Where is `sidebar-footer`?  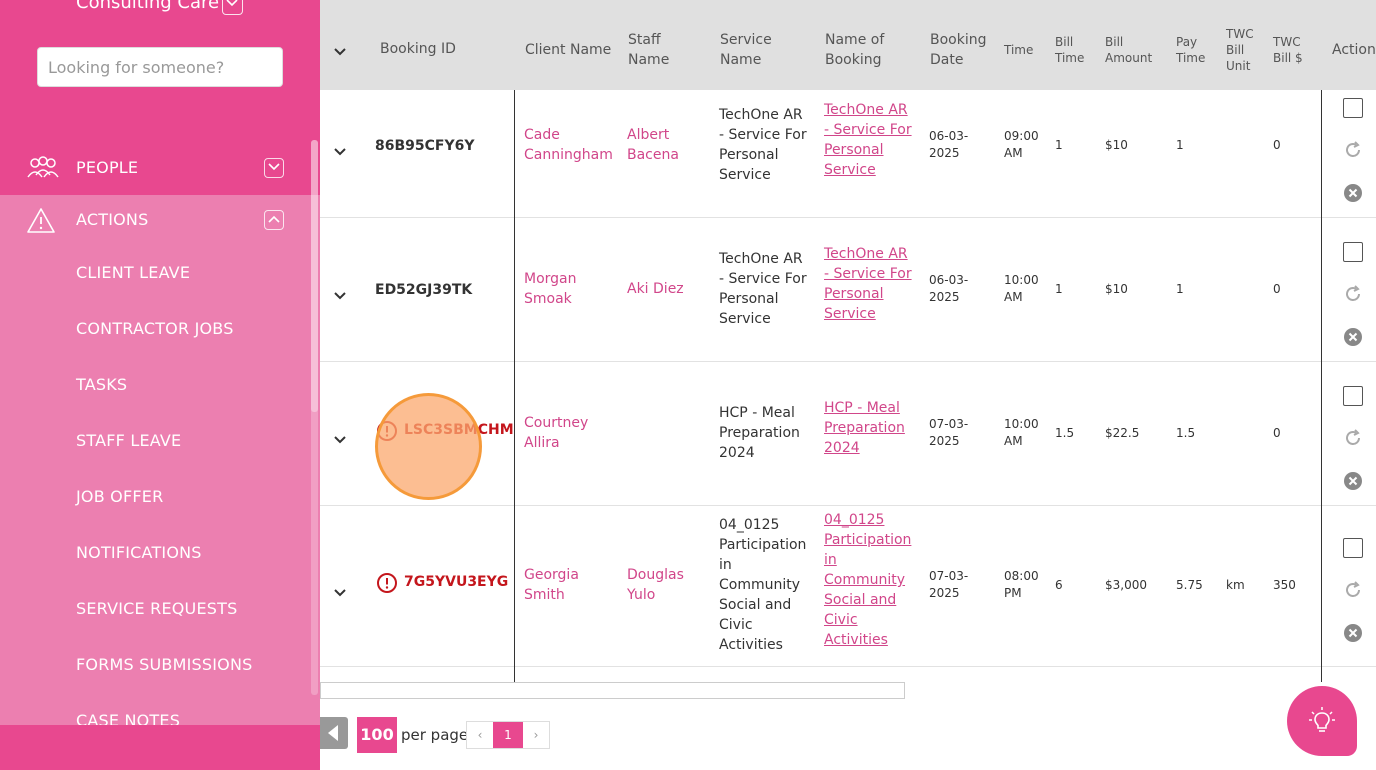
sidebar-footer is located at coordinates (160, 747).